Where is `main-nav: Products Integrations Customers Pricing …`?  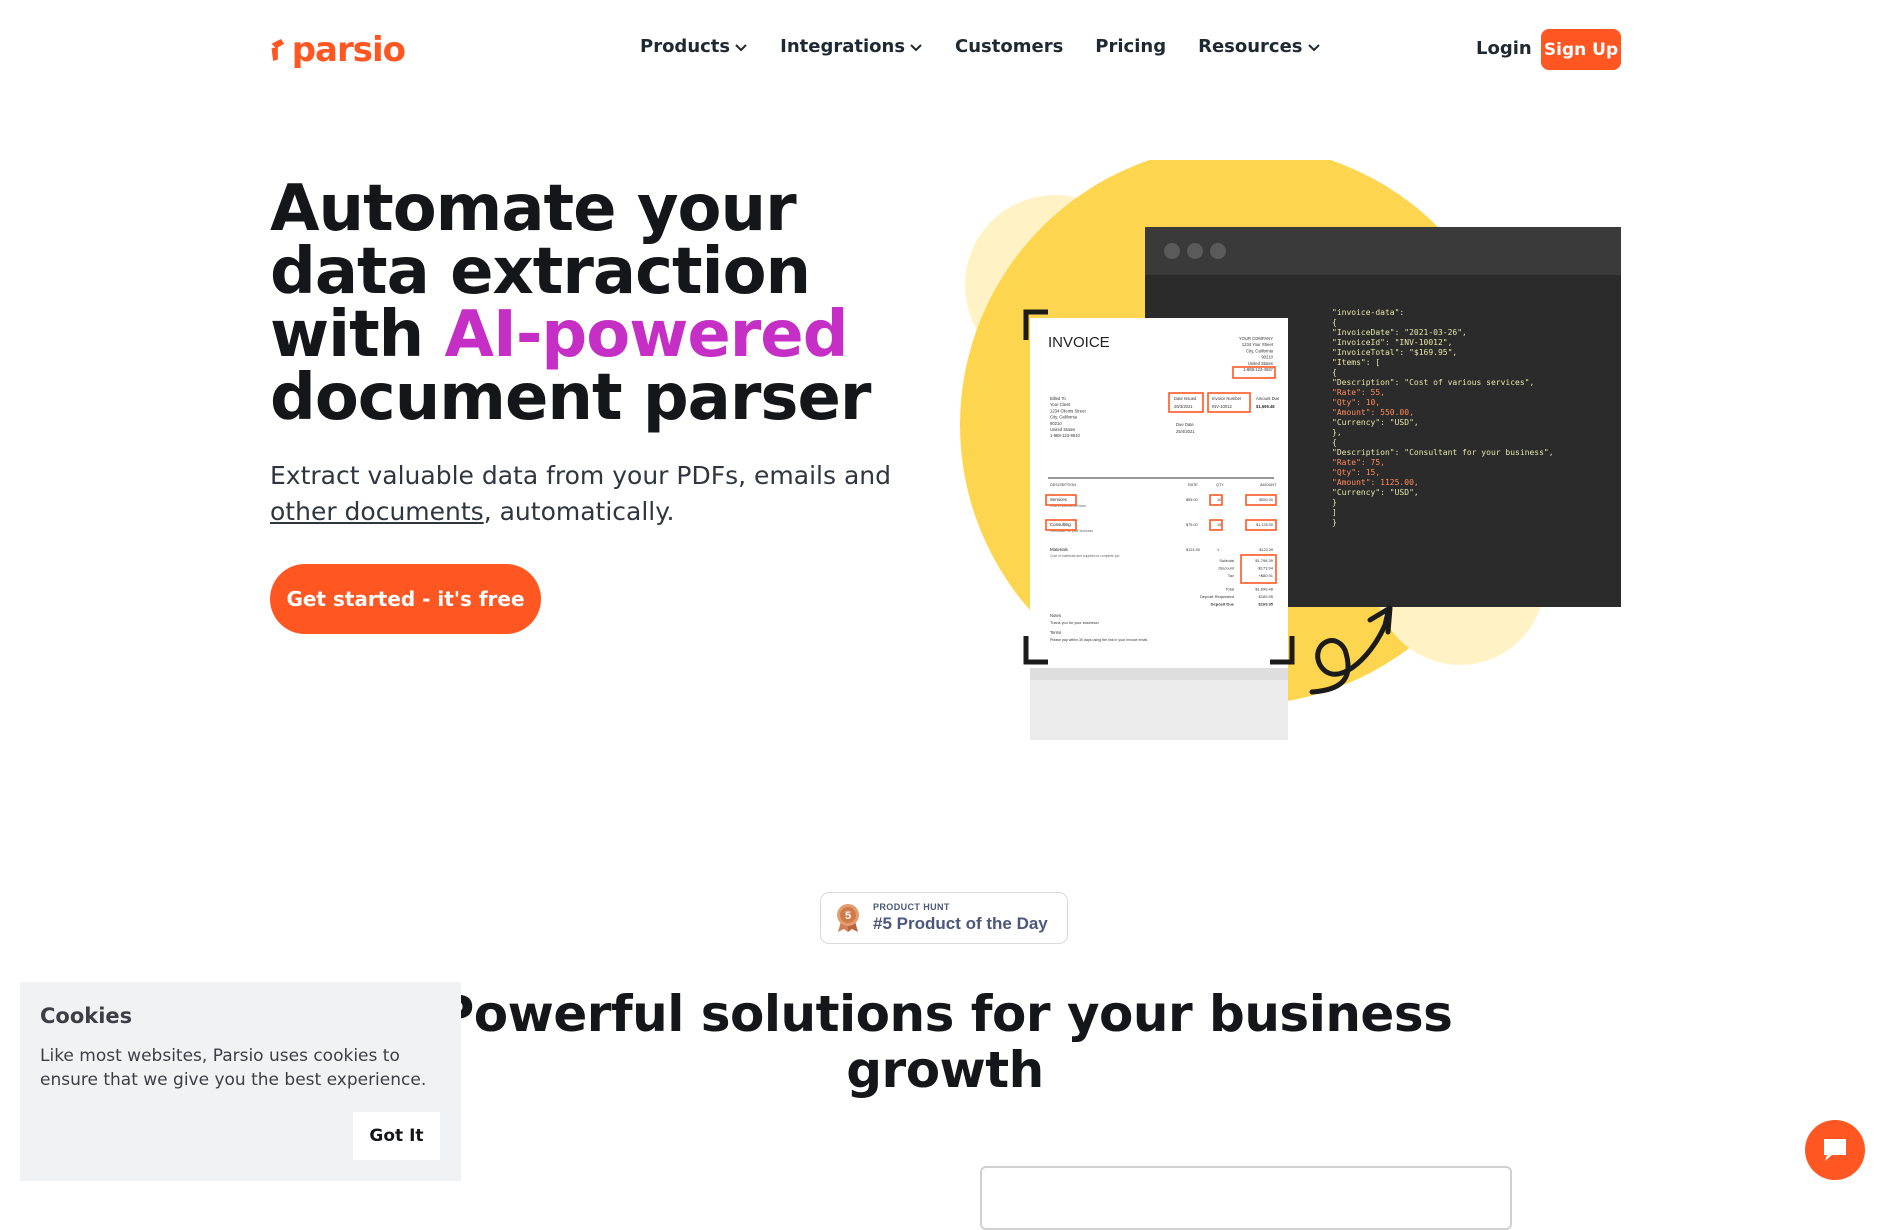
main-nav: Products Integrations Customers Pricing … is located at coordinates (980, 46).